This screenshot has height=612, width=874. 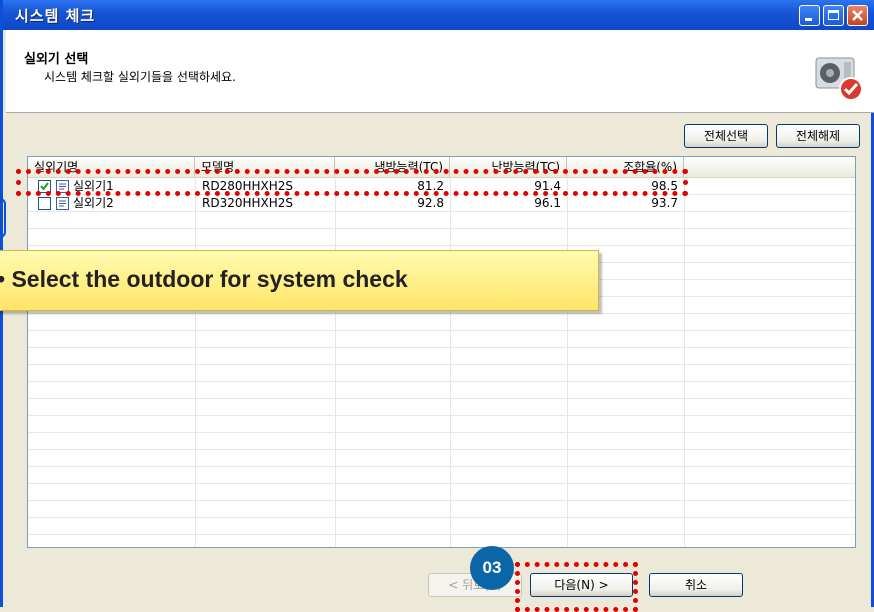 What do you see at coordinates (248, 203) in the screenshot?
I see `model-name: RD320HHXH2S` at bounding box center [248, 203].